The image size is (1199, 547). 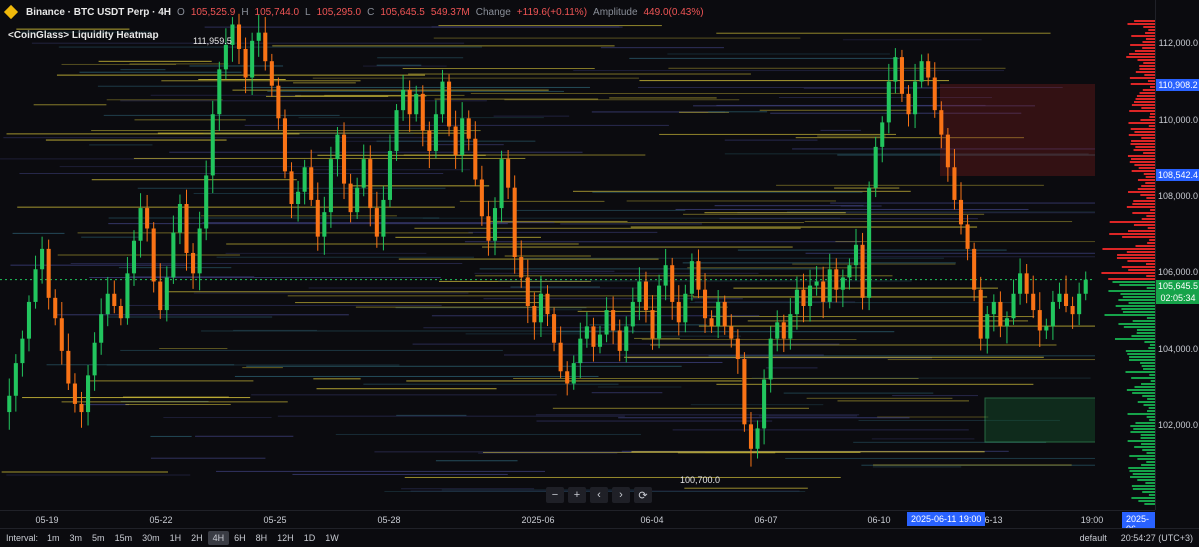 What do you see at coordinates (124, 538) in the screenshot?
I see `interval-15m: 15m` at bounding box center [124, 538].